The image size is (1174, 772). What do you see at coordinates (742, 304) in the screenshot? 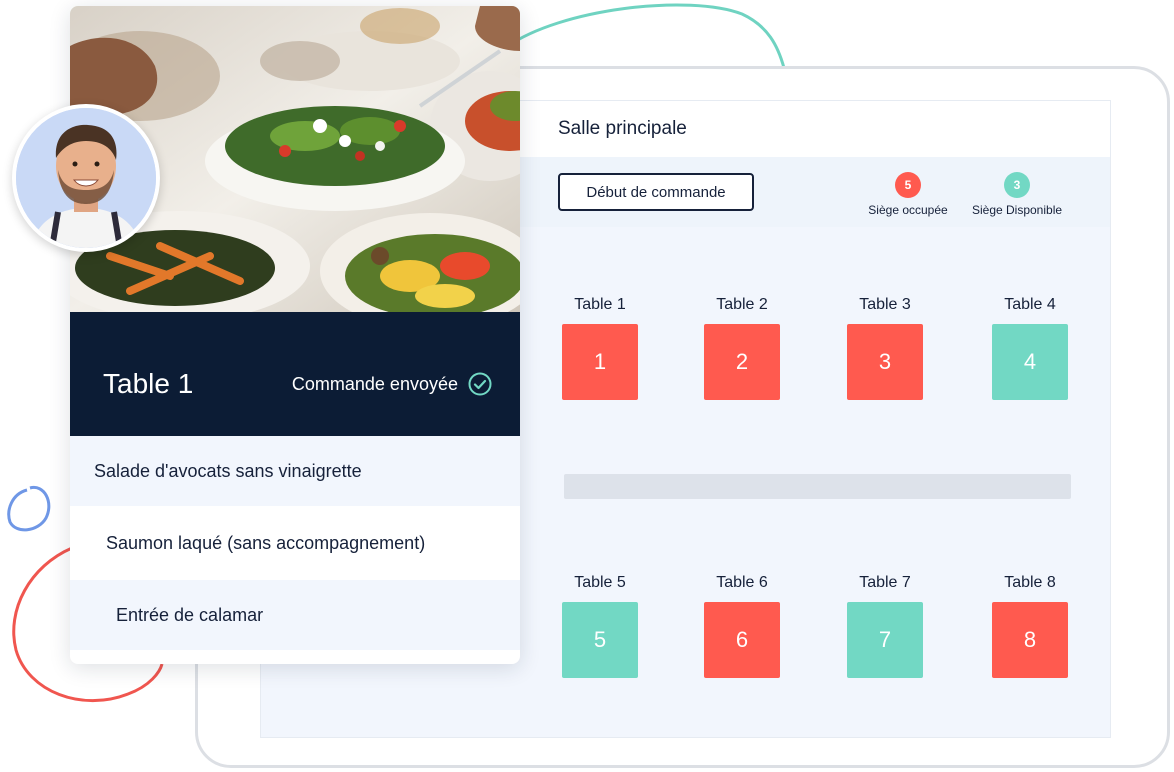
I see `table-label: Table 2` at bounding box center [742, 304].